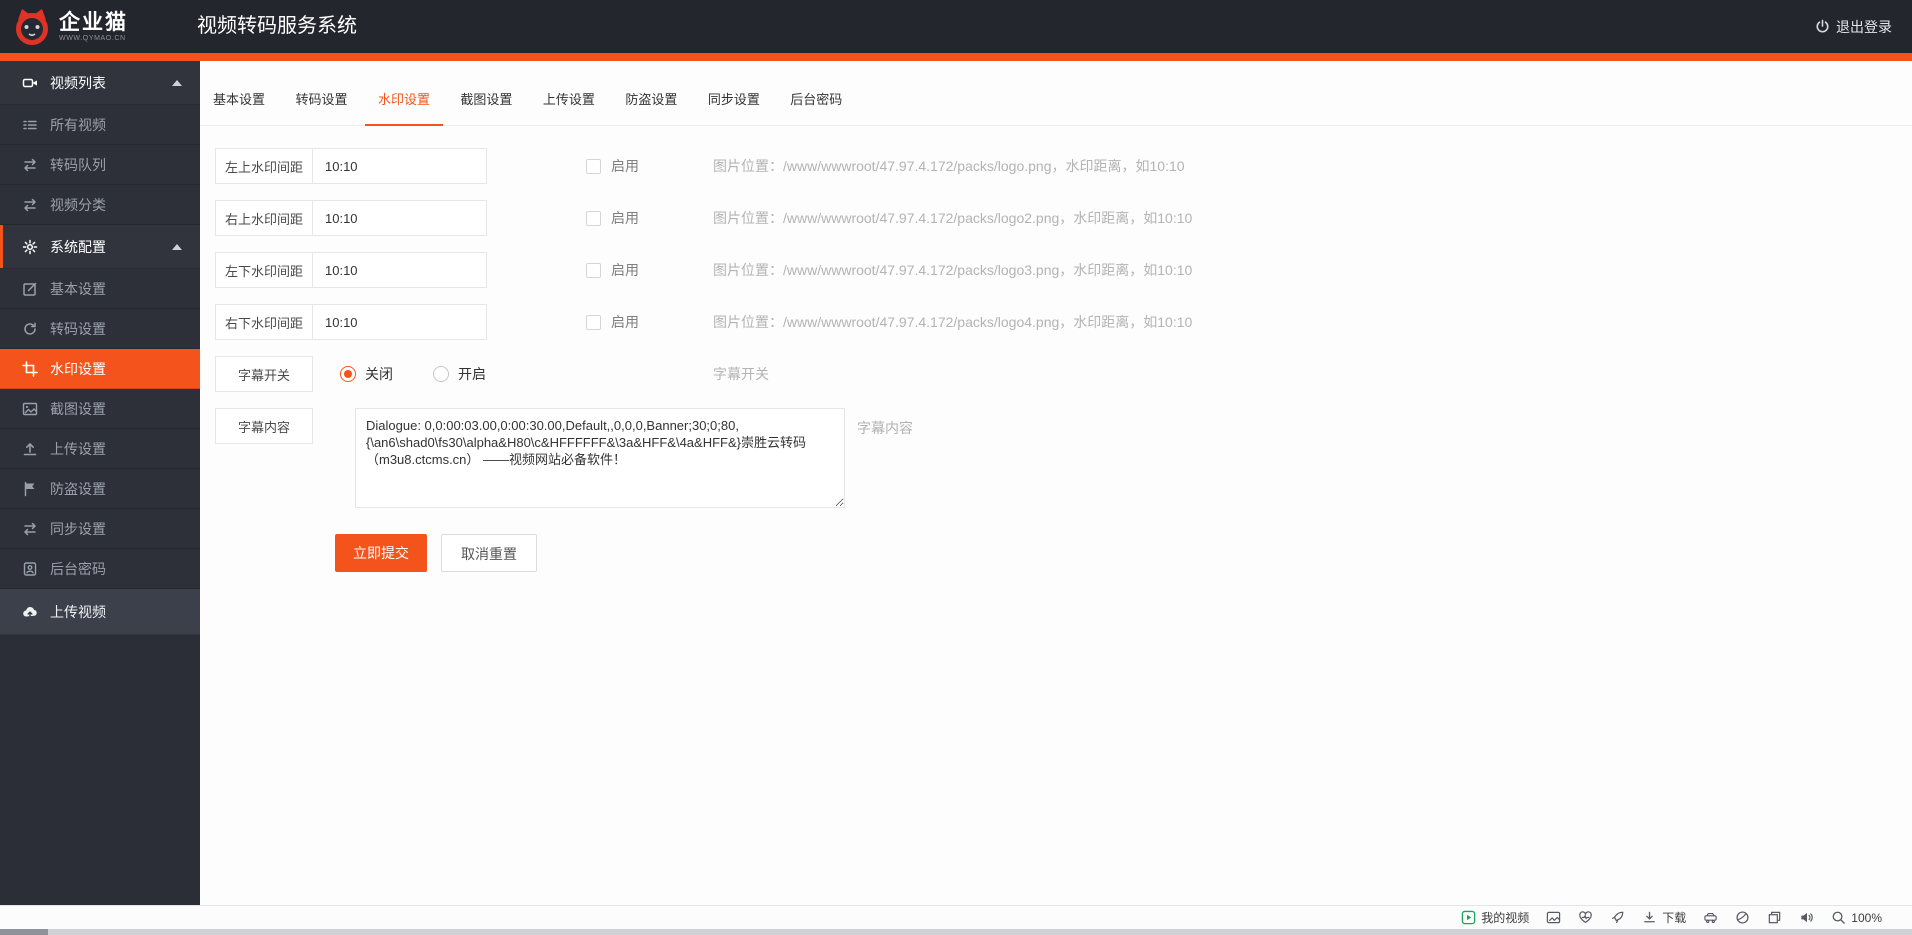  I want to click on sidebar-item-transcode-queue: 转码队列, so click(100, 165).